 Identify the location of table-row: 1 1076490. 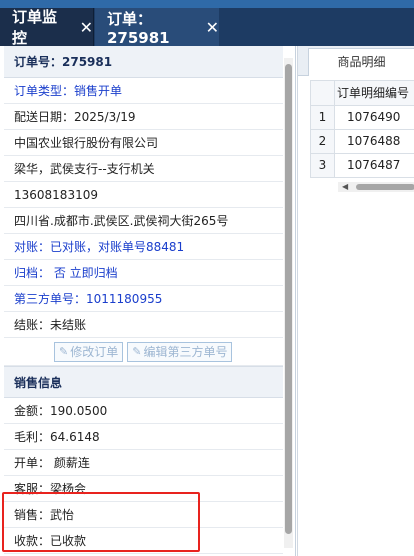
(362, 118).